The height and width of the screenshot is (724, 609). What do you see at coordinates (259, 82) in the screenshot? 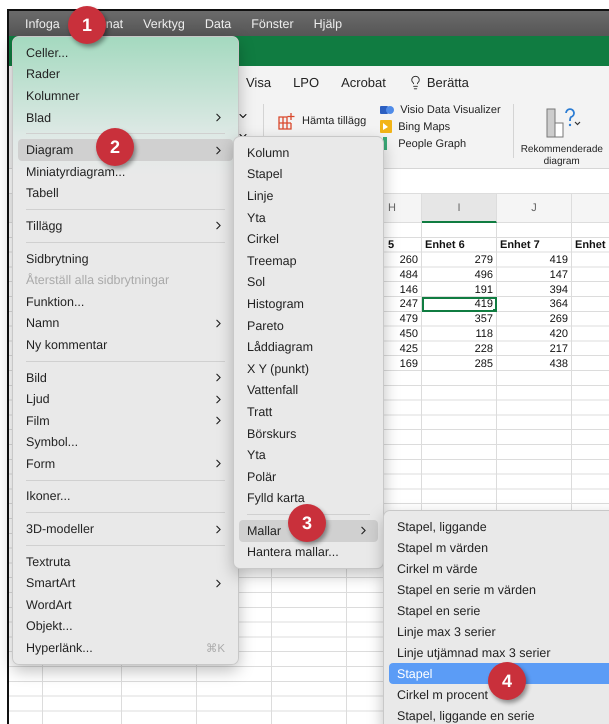
I see `ribbon-tab: Visa` at bounding box center [259, 82].